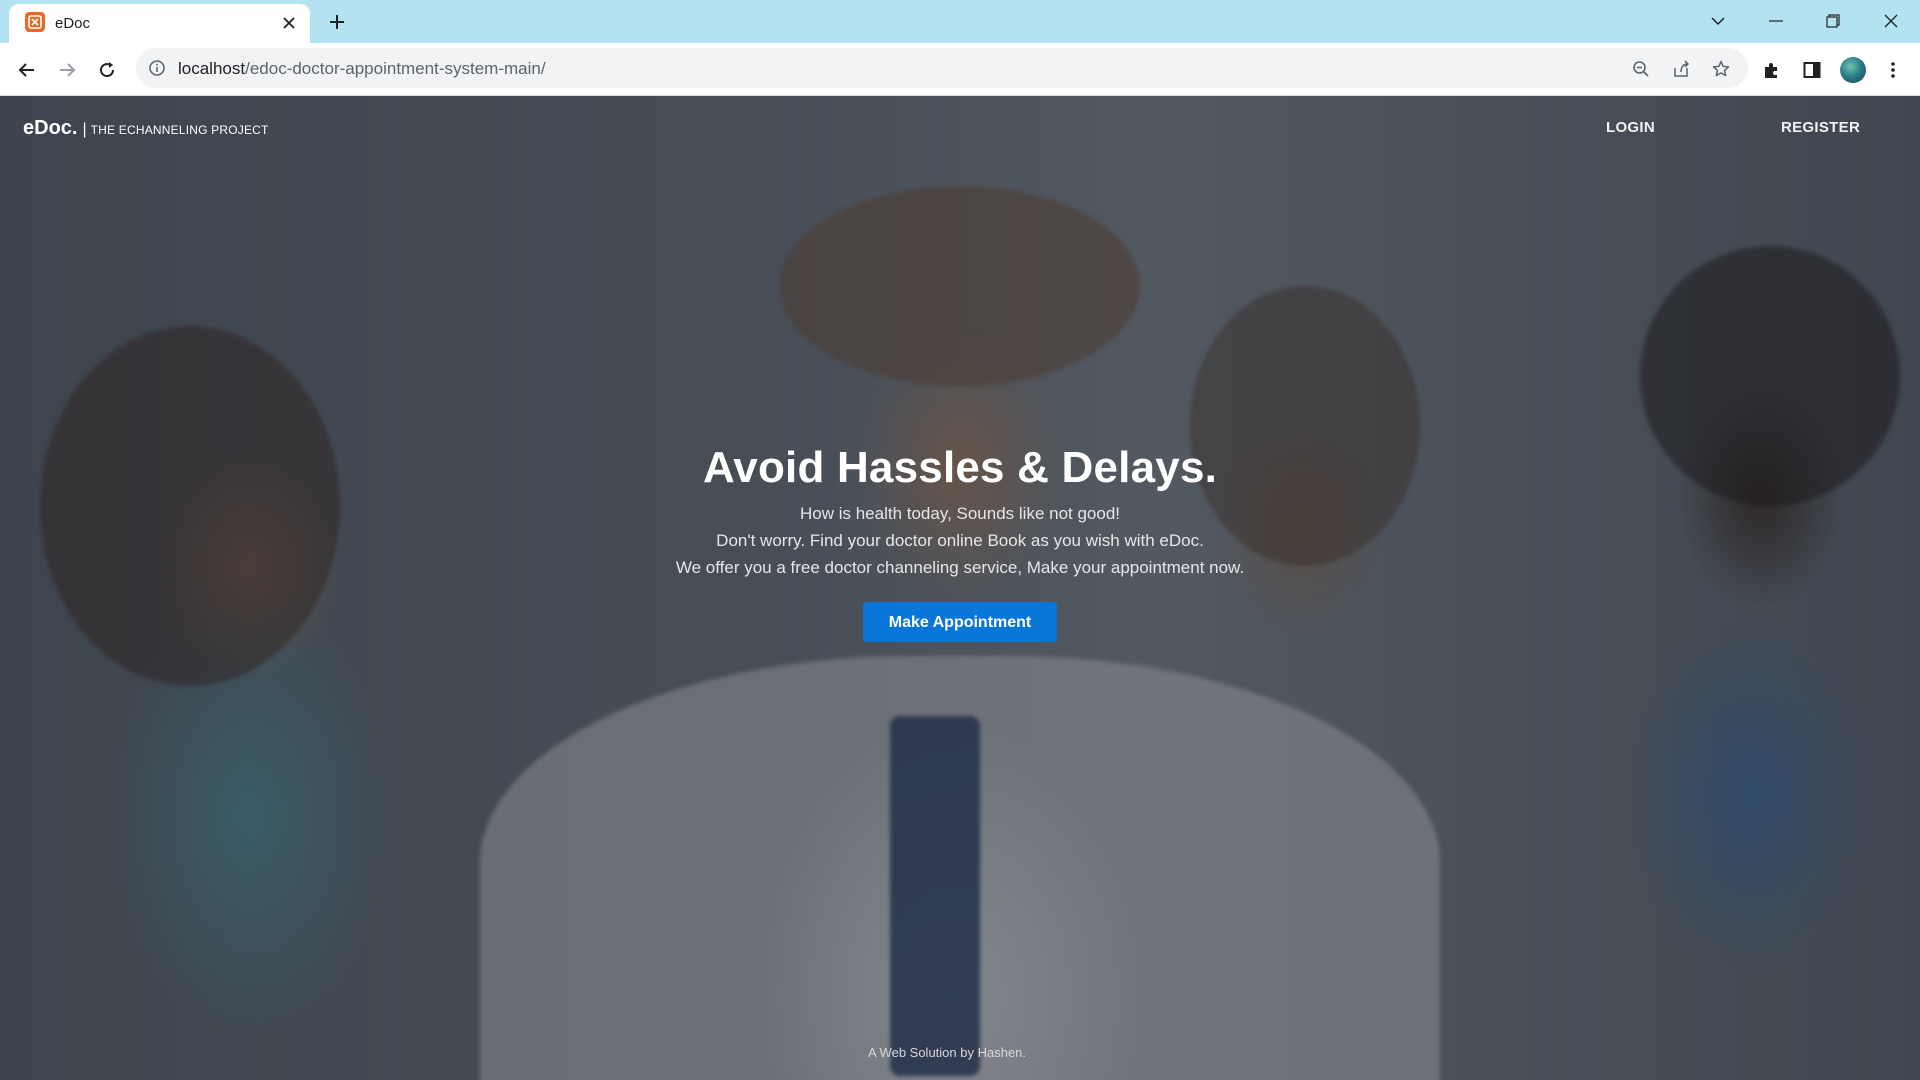 This screenshot has height=1080, width=1920. I want to click on url-host: localhost, so click(212, 68).